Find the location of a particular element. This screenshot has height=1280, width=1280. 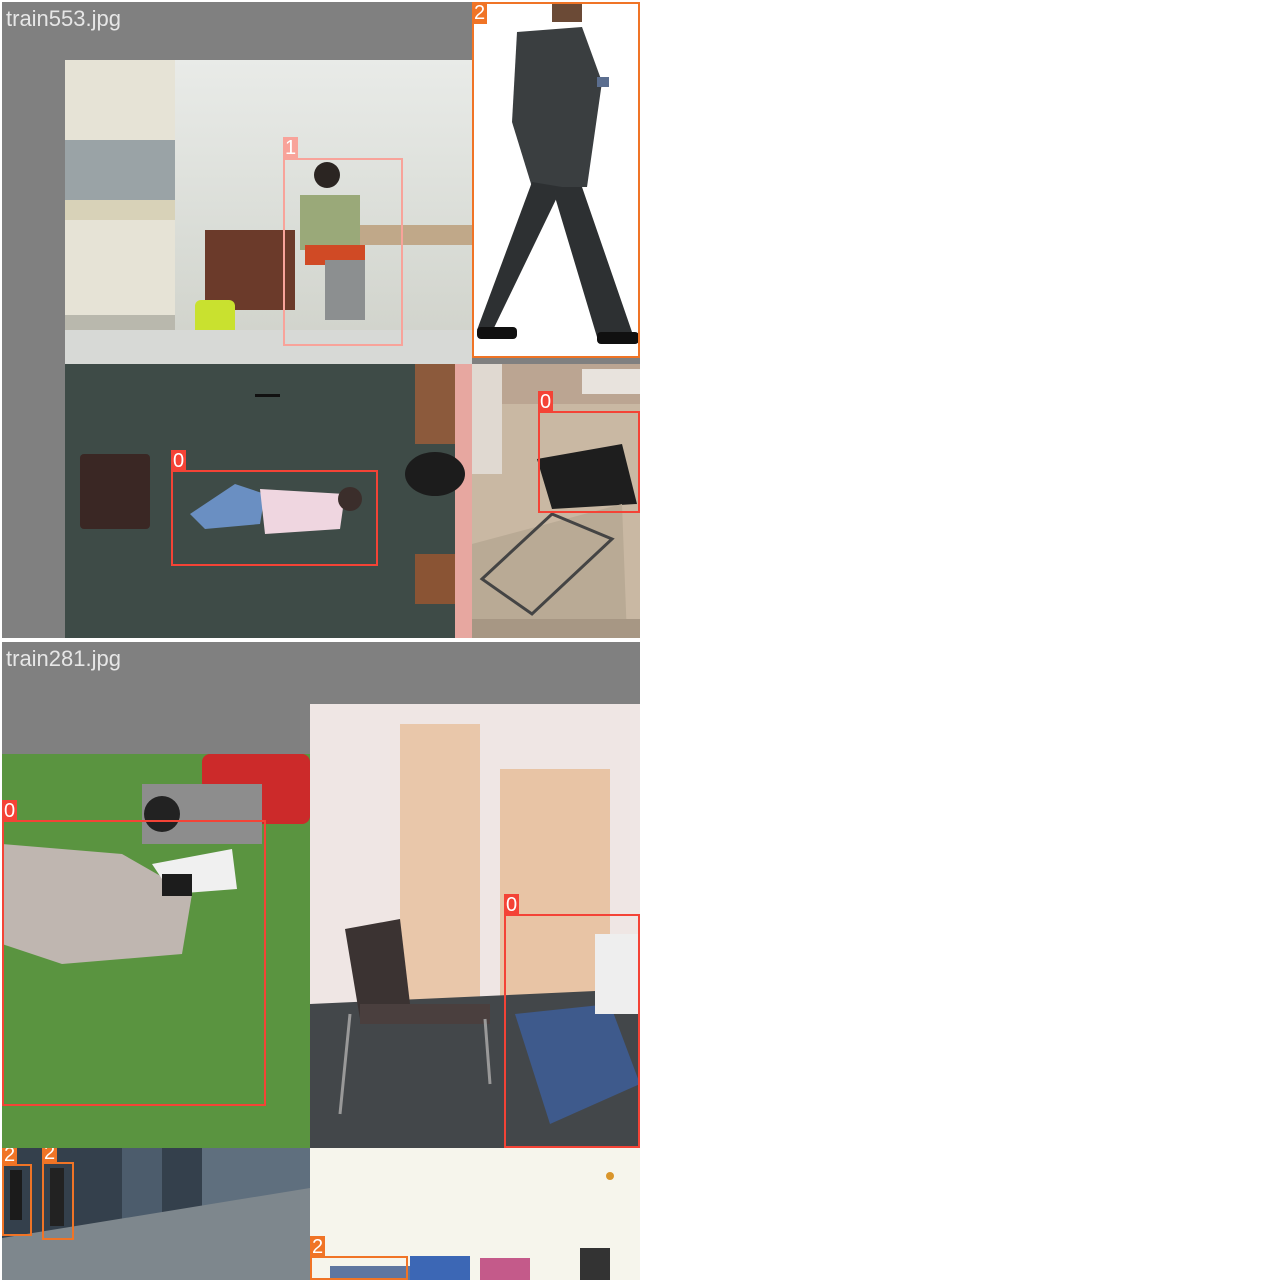

photo-walking-man: 2 is located at coordinates (556, 180).